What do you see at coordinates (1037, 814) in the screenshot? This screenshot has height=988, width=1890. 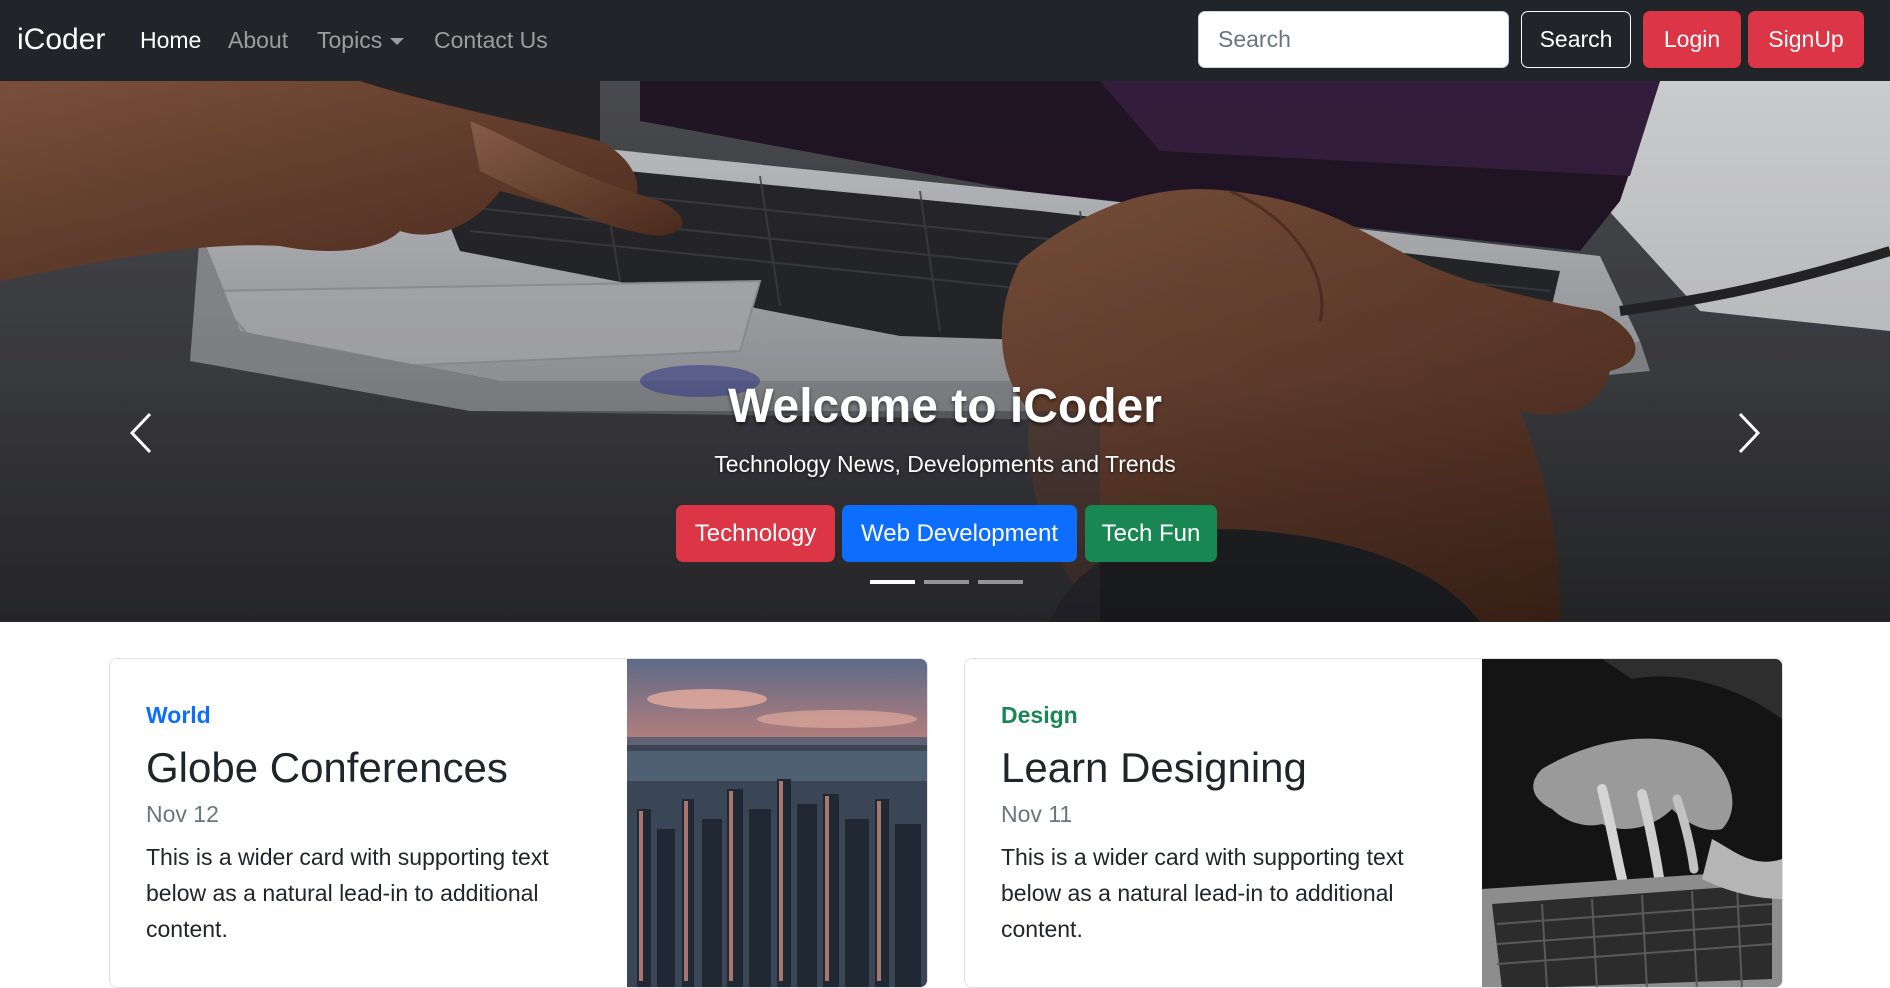 I see `card-date: Nov 11` at bounding box center [1037, 814].